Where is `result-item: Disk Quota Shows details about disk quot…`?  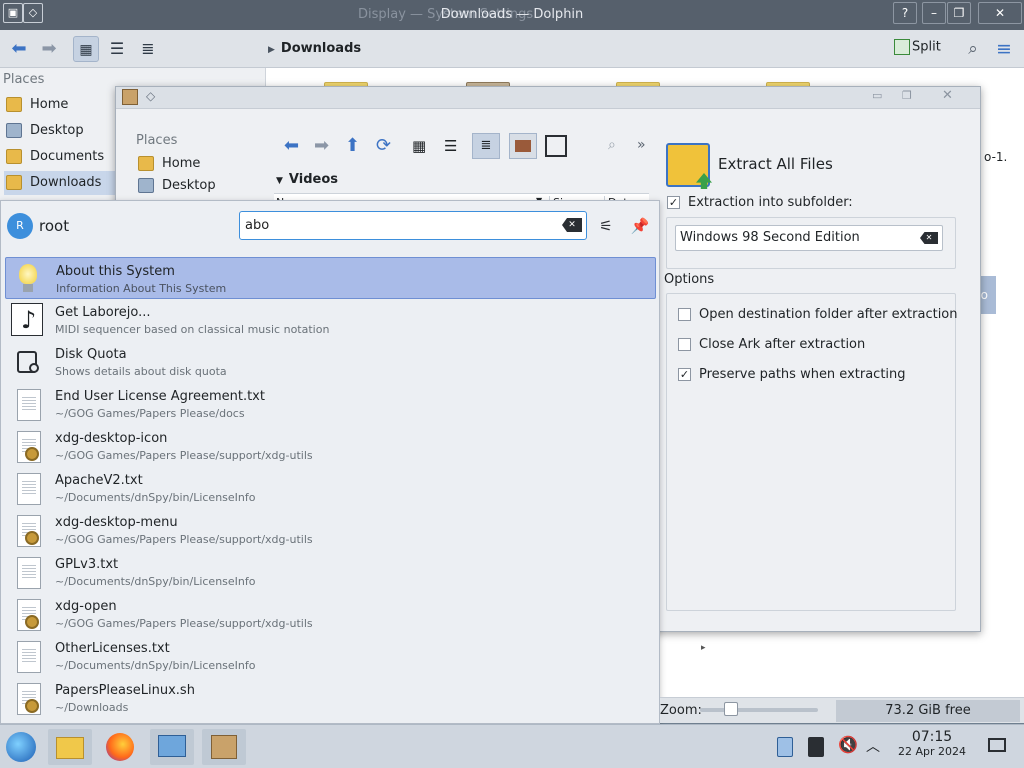 result-item: Disk Quota Shows details about disk quot… is located at coordinates (330, 362).